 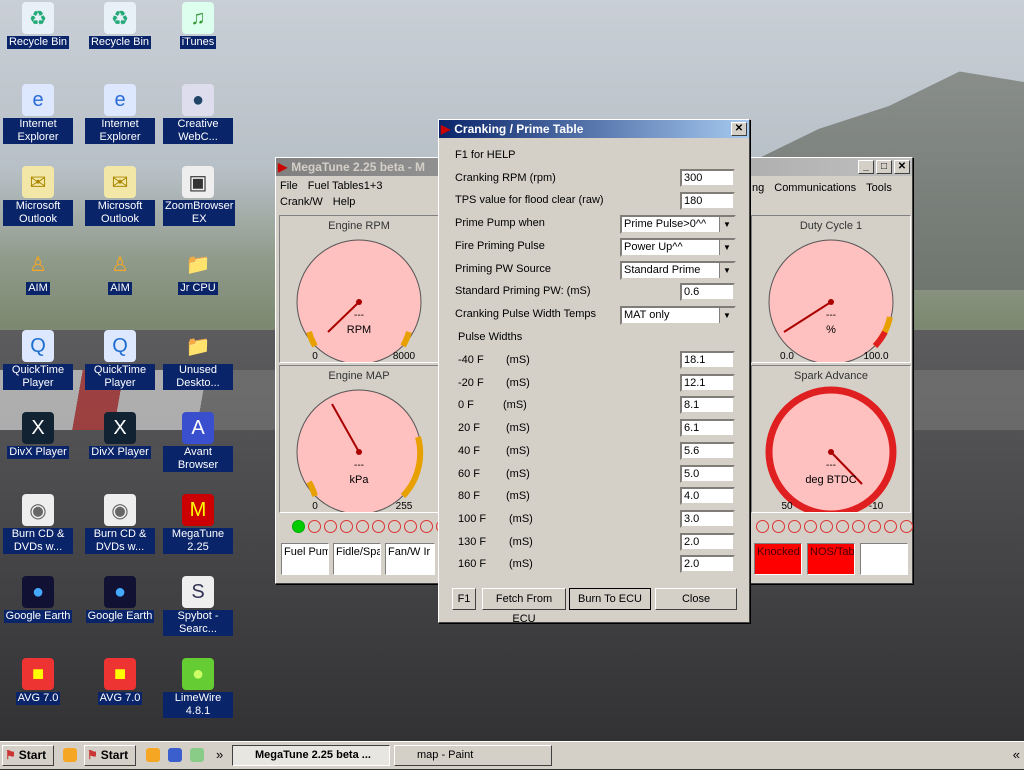 What do you see at coordinates (38, 213) in the screenshot?
I see `desktop-icon-label: Microsoft Outlook` at bounding box center [38, 213].